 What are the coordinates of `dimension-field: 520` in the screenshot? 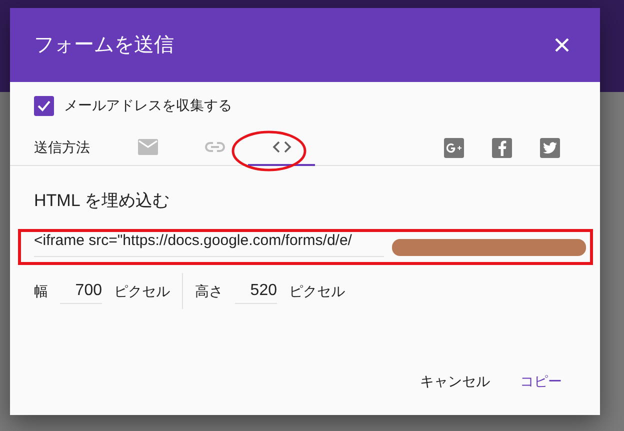 It's located at (256, 291).